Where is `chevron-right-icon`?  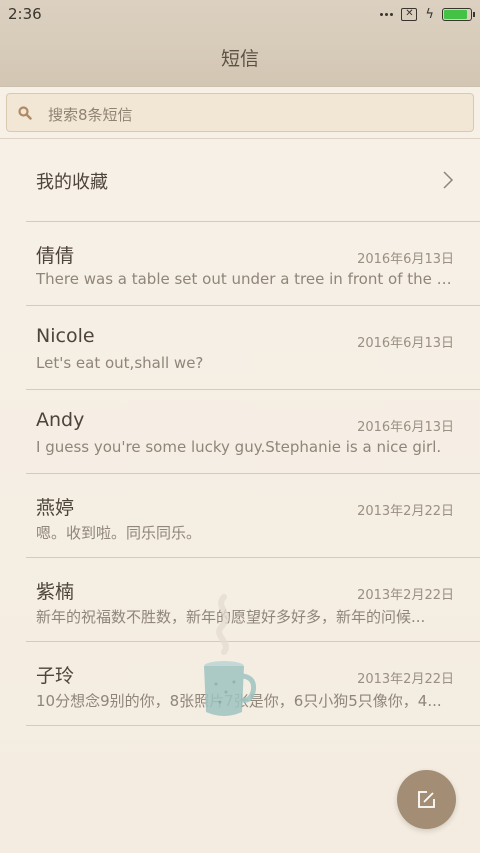
chevron-right-icon is located at coordinates (448, 180).